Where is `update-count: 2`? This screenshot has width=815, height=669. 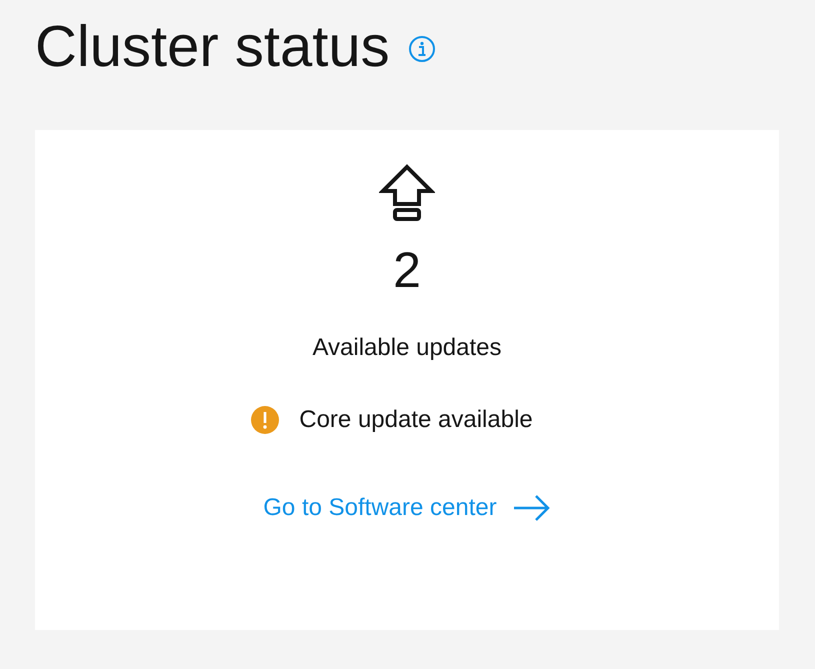 update-count: 2 is located at coordinates (407, 270).